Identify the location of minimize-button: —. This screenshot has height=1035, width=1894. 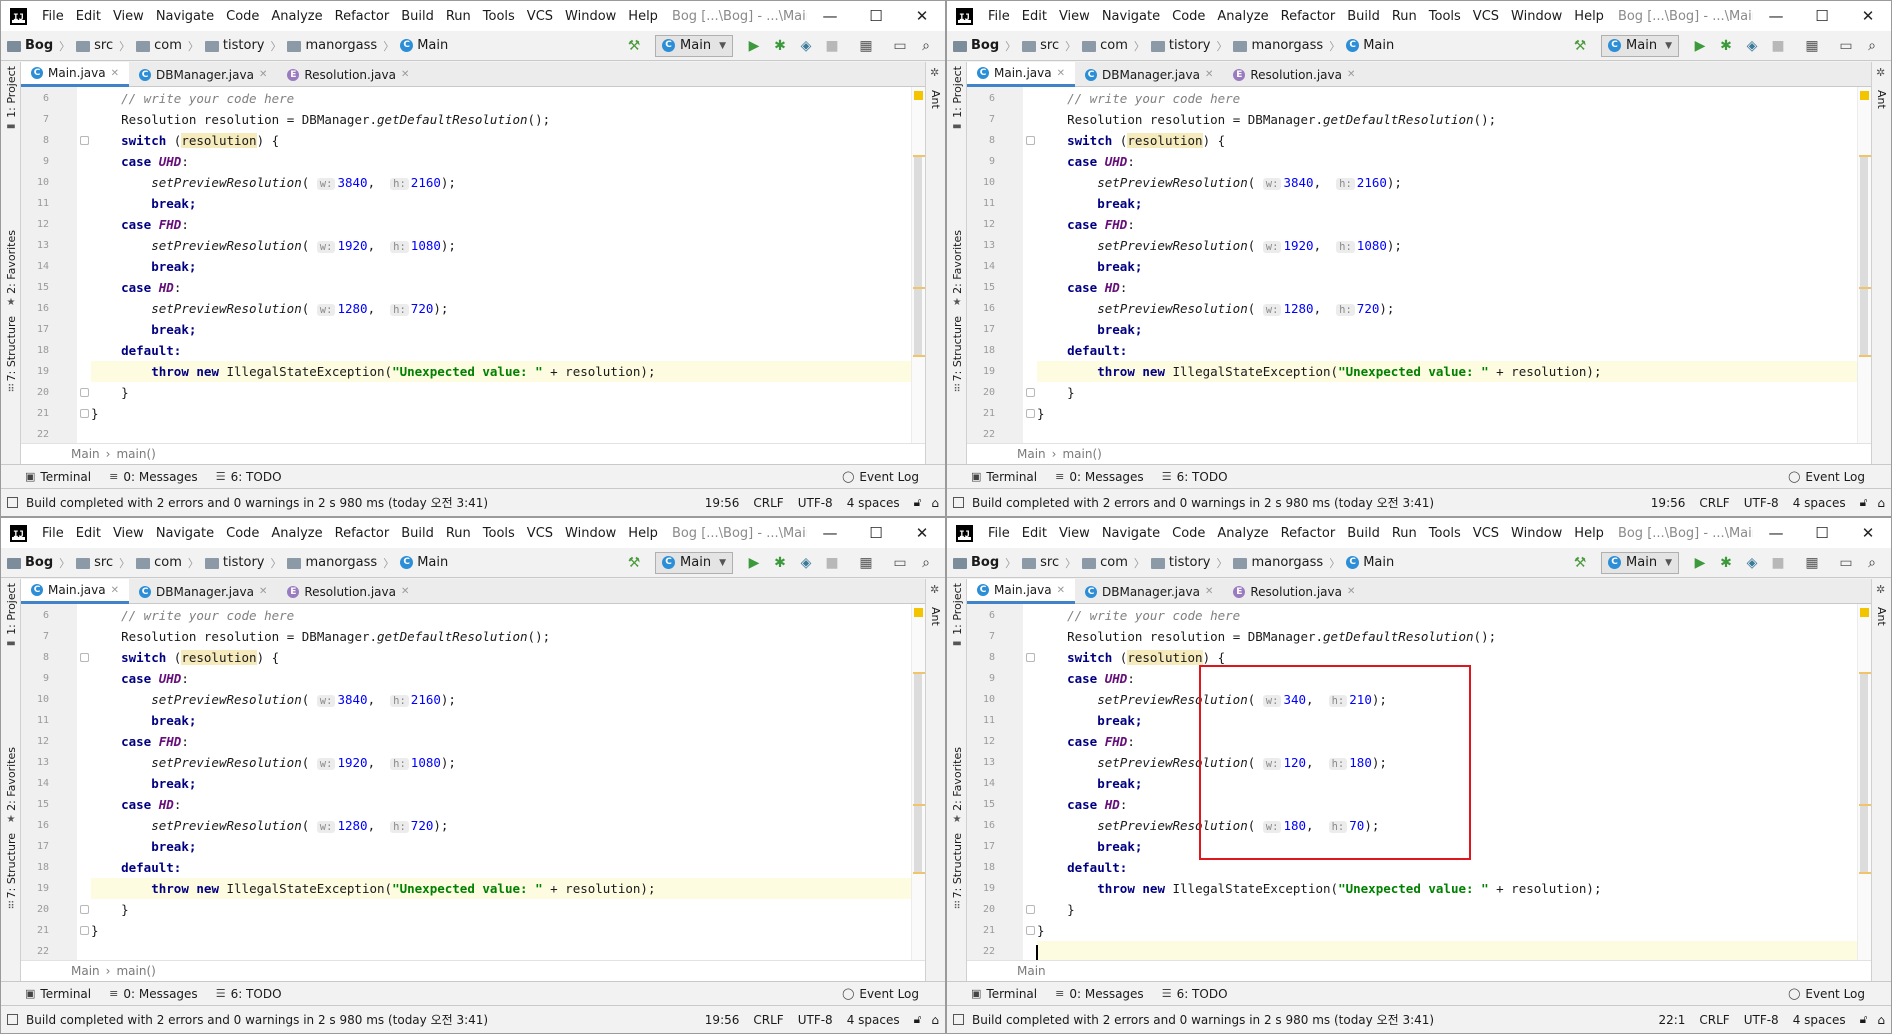
(830, 533).